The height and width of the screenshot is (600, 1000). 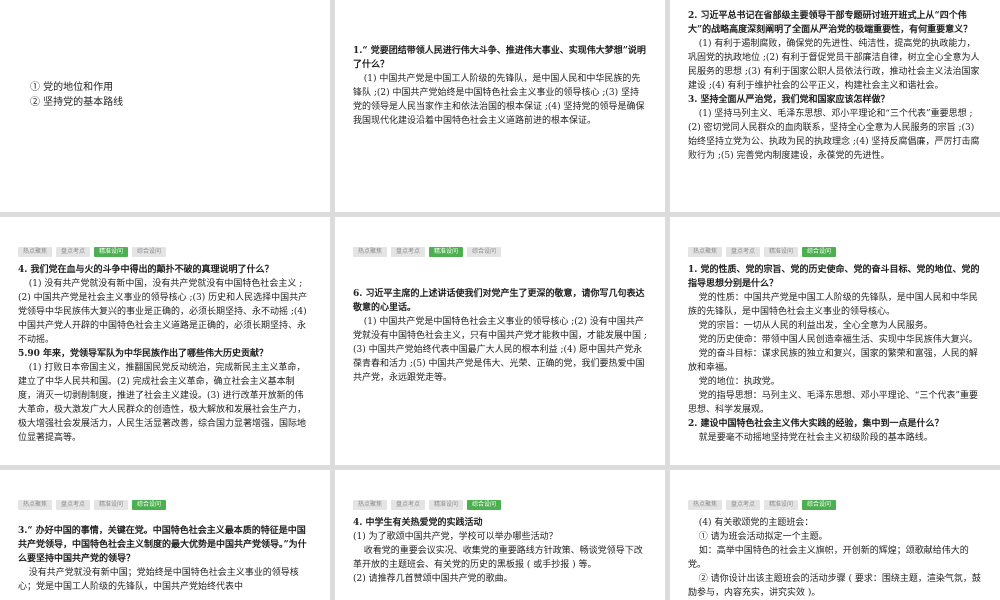 What do you see at coordinates (815, 326) in the screenshot?
I see `answer-paragraph: 党的宗旨：一切从人民的利益出发，全心全意为人民服务。` at bounding box center [815, 326].